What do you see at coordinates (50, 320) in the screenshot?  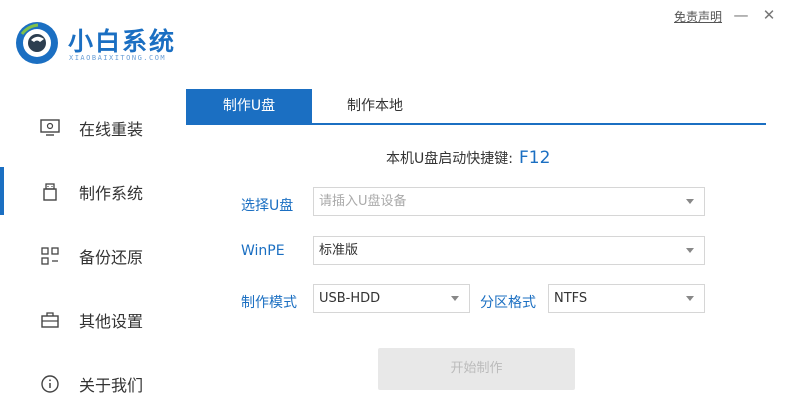 I see `briefcase-icon` at bounding box center [50, 320].